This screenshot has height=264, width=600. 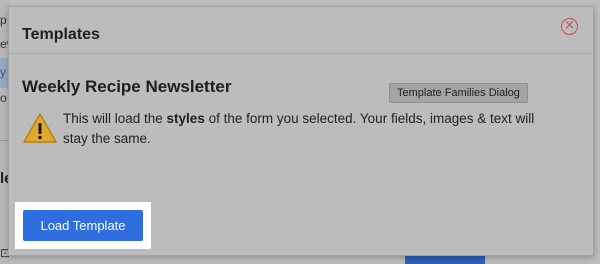 I want to click on background-text-fragment: p, so click(x=3, y=20).